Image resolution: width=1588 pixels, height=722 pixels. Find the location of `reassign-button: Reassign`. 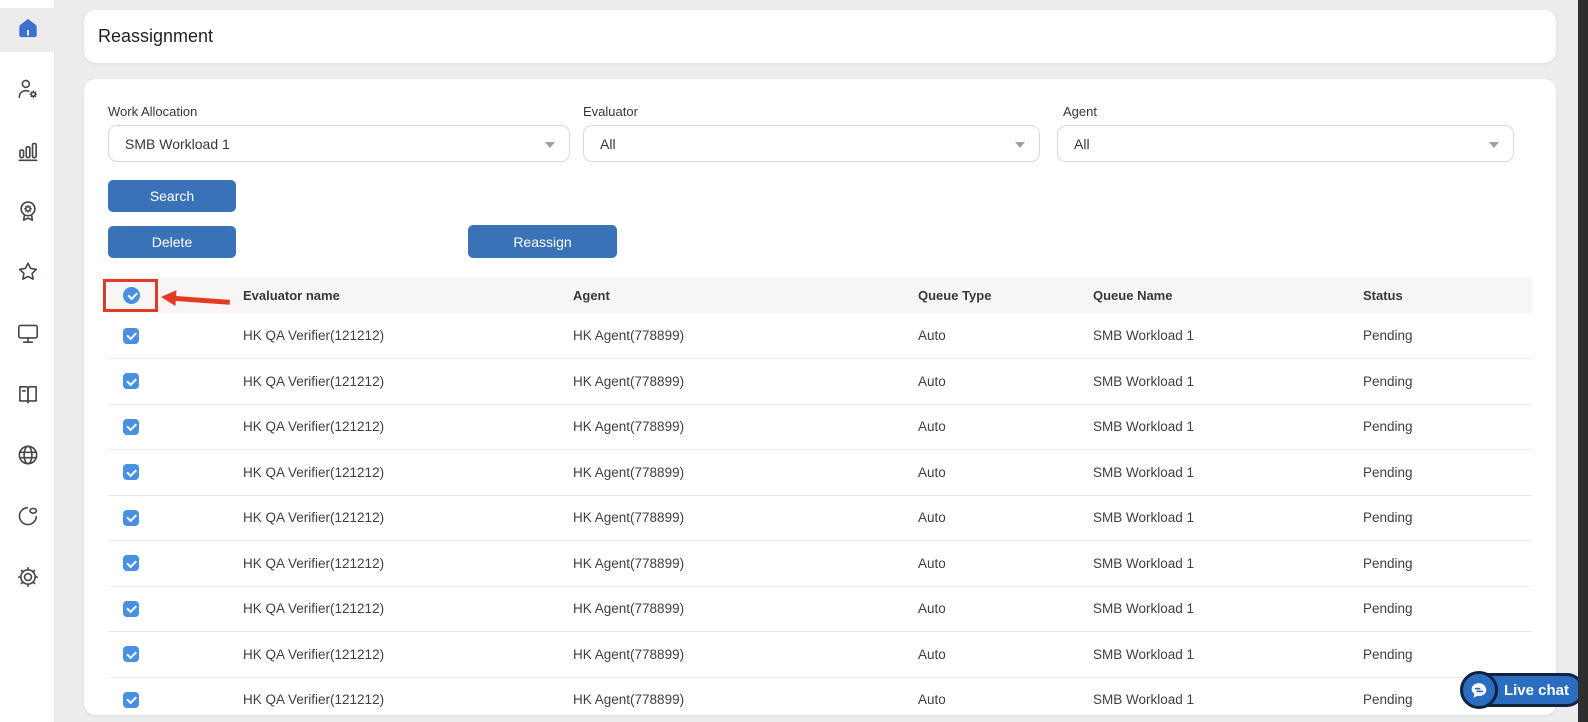

reassign-button: Reassign is located at coordinates (542, 241).